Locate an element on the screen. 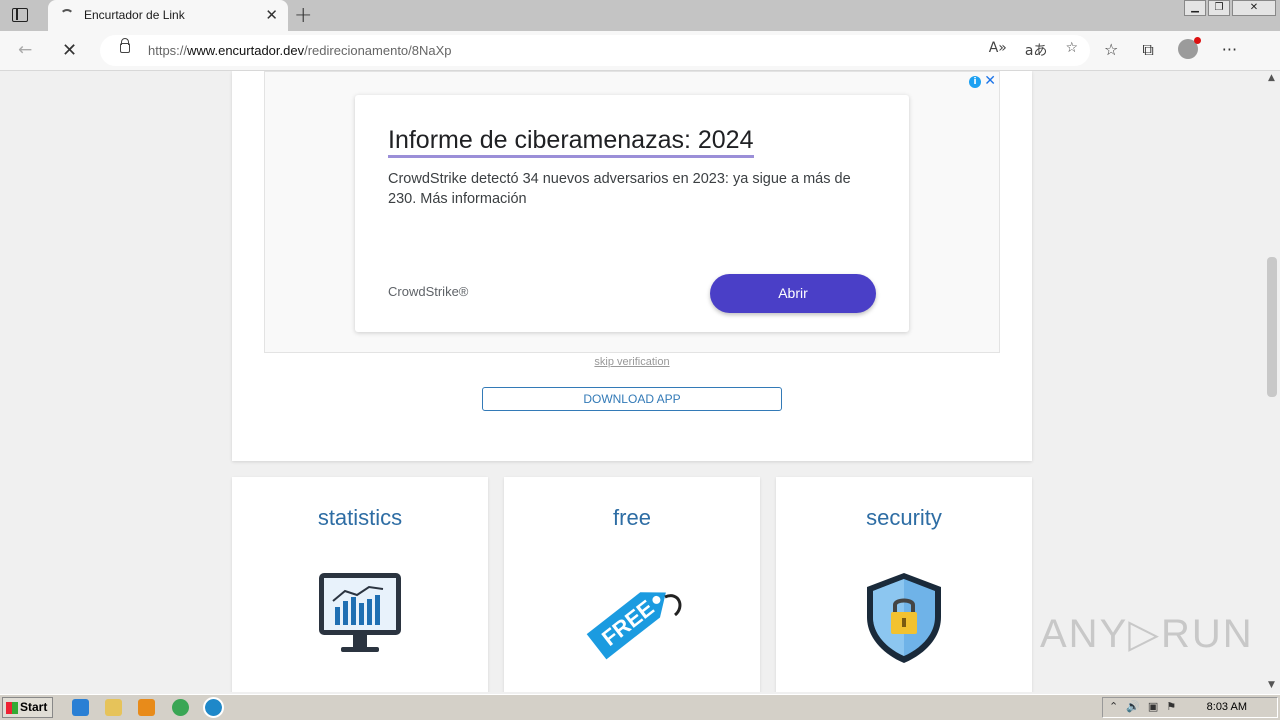 The height and width of the screenshot is (720, 1280). feature-card-statistics: statistics is located at coordinates (360, 584).